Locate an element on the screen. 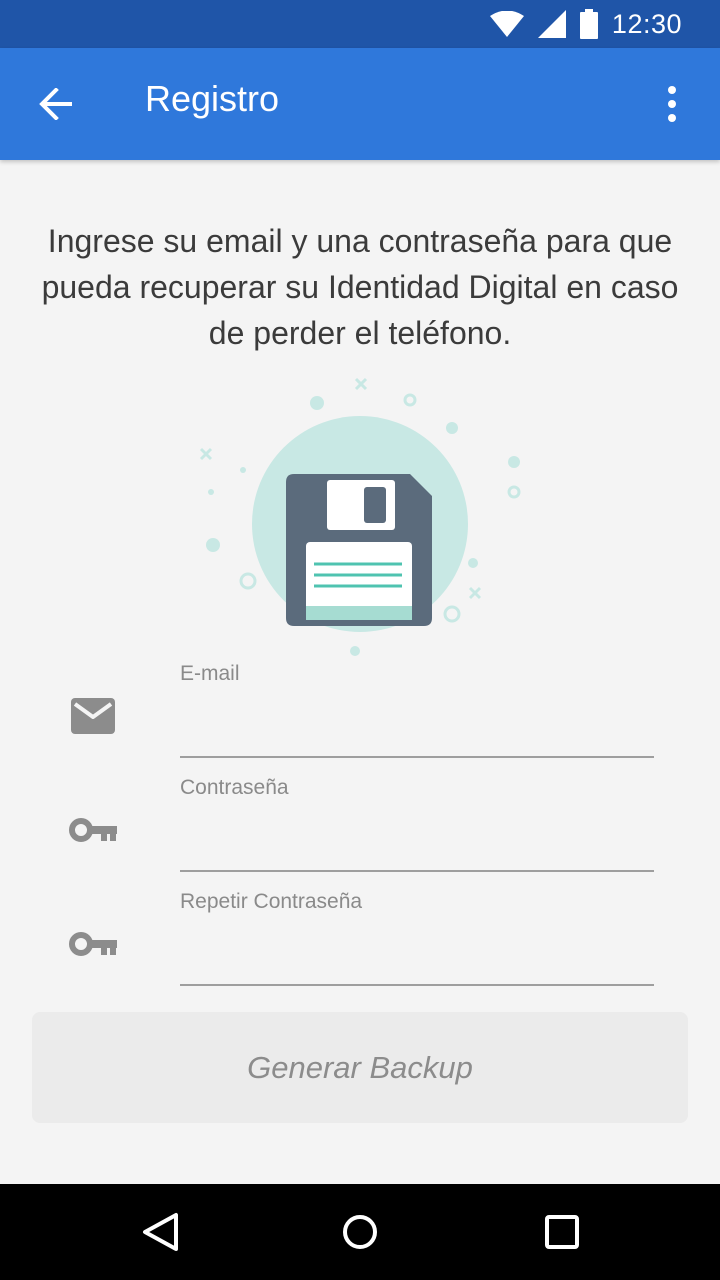  nav-home-button is located at coordinates (360, 1232).